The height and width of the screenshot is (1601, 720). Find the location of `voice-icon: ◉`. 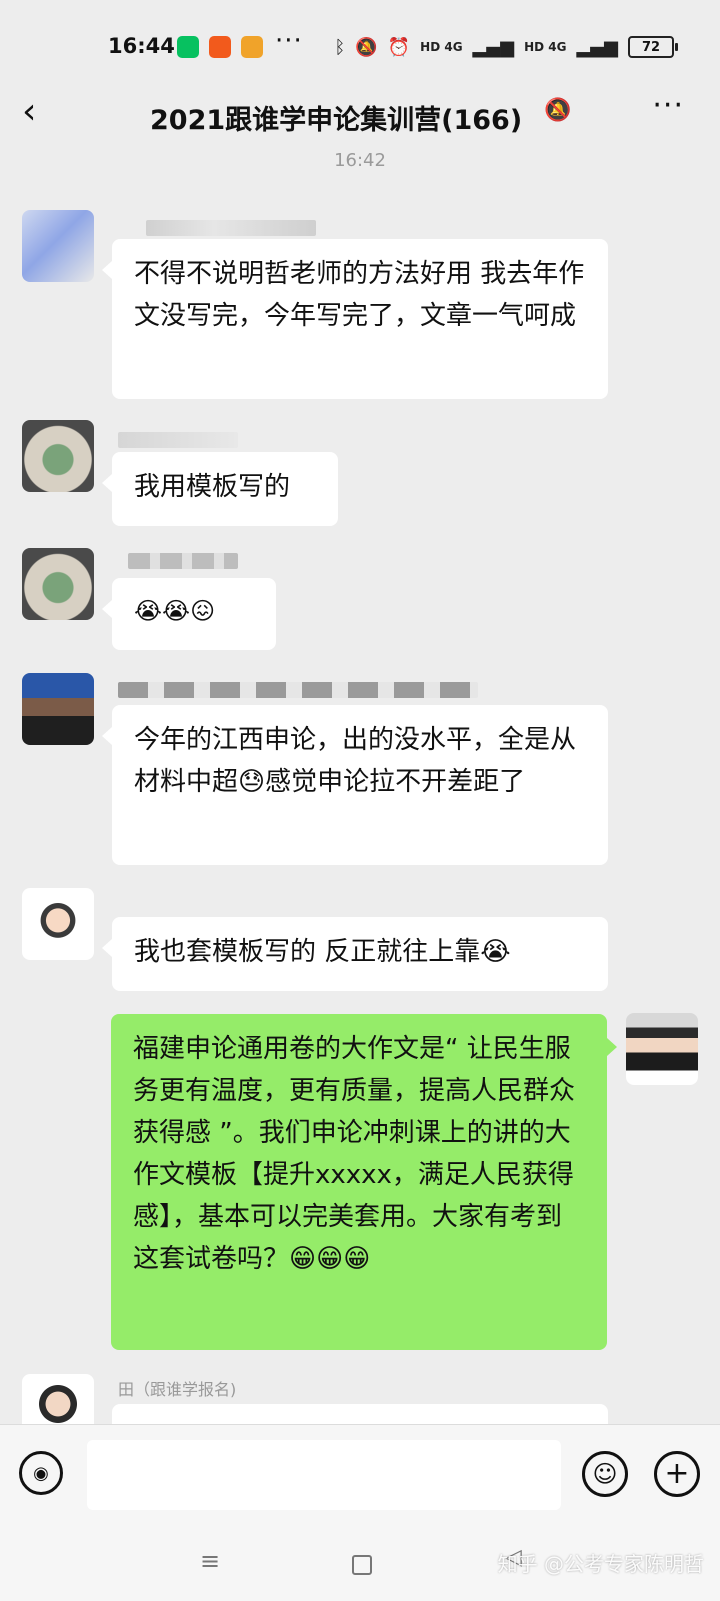

voice-icon: ◉ is located at coordinates (41, 1473).